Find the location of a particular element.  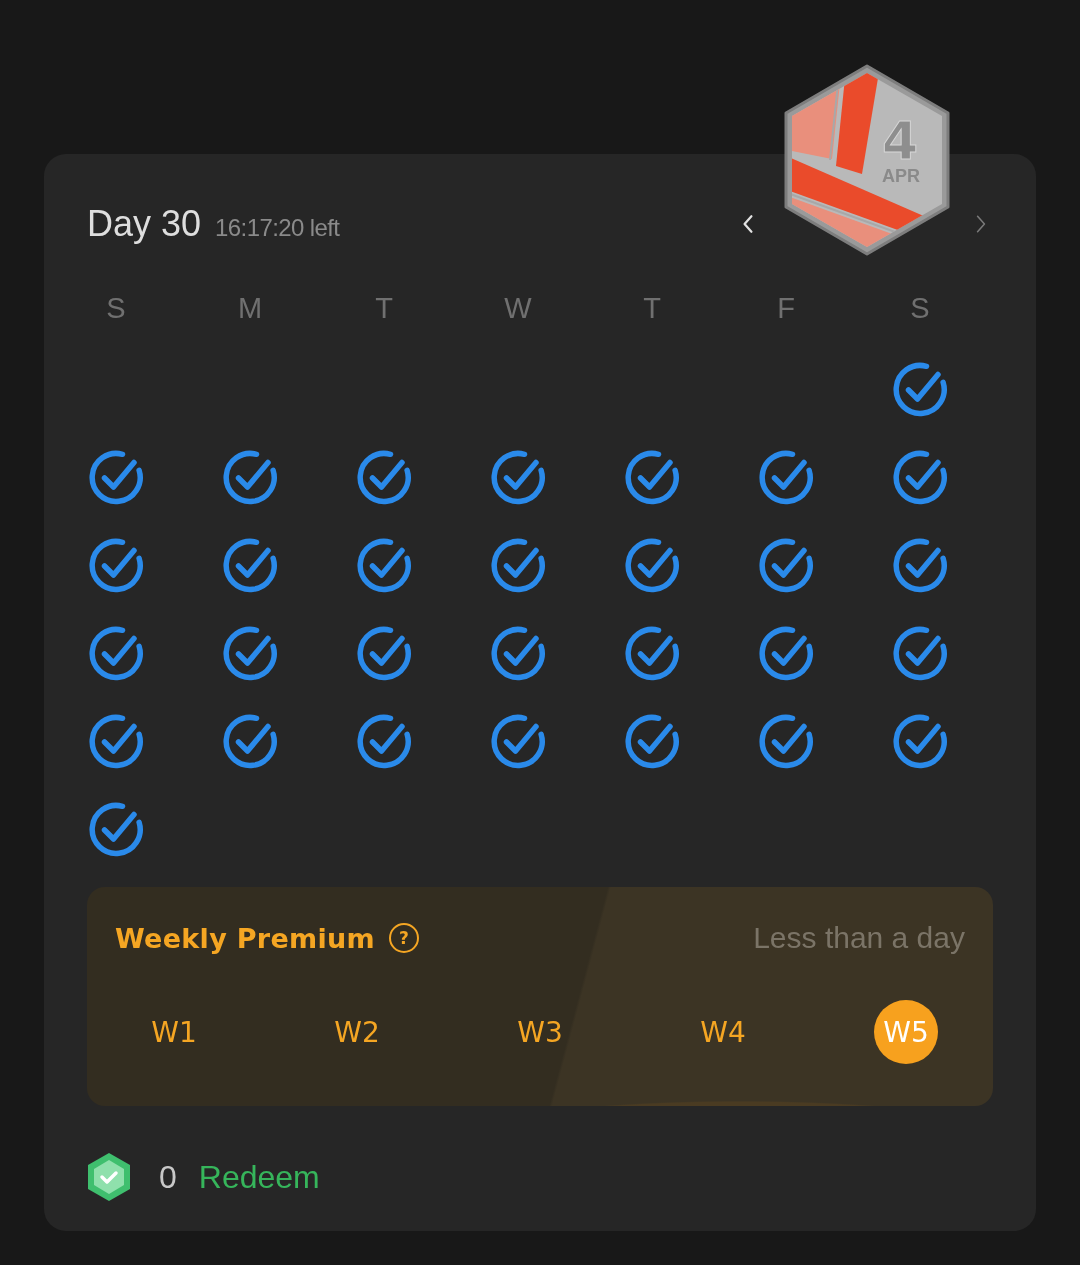

week-tab: W1 is located at coordinates (174, 1032).